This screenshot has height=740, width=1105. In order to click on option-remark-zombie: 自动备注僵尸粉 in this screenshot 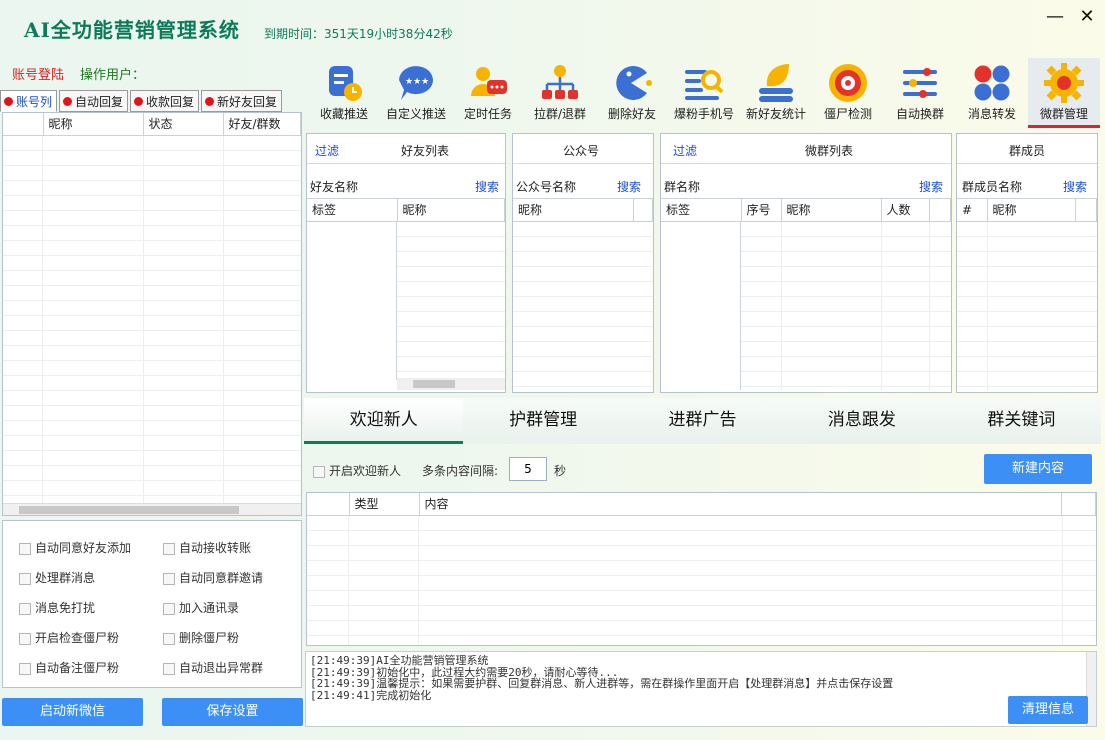, I will do `click(69, 667)`.